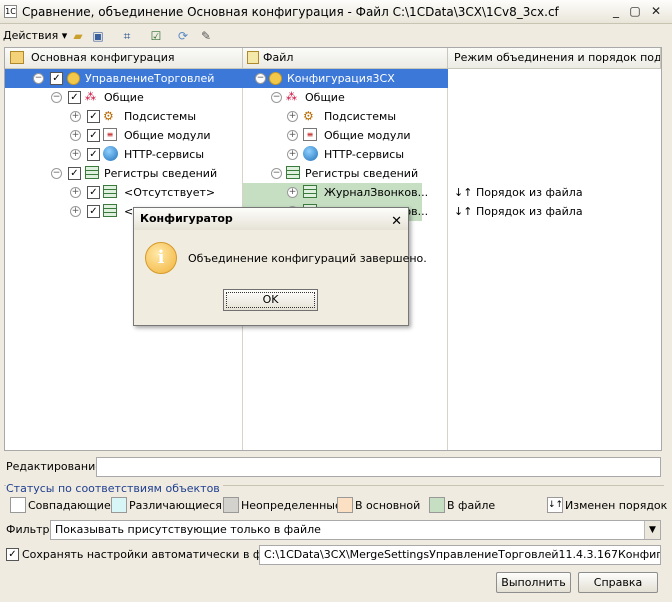 This screenshot has height=602, width=672. Describe the element at coordinates (98, 36) in the screenshot. I see `save-icon: ▣` at that location.